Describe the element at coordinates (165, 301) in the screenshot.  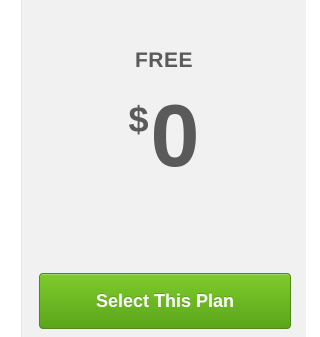
I see `select-plan-button: Select This Plan` at that location.